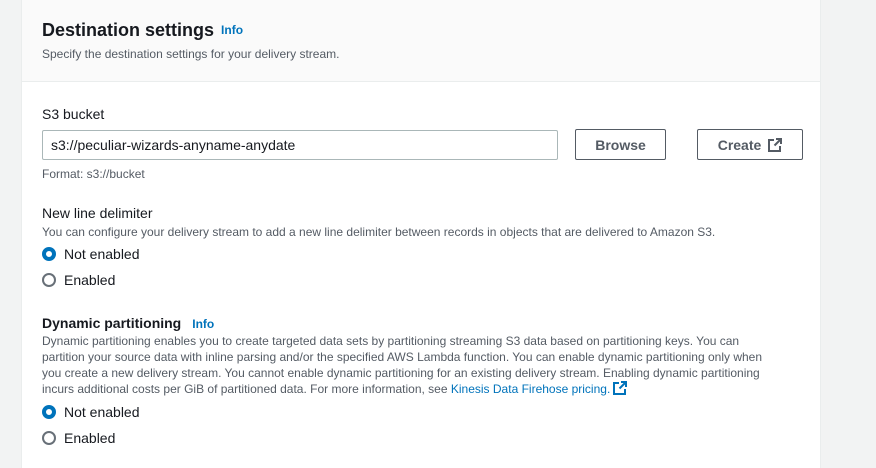 This screenshot has height=468, width=876. I want to click on newline-radio-enabled: Enabled, so click(78, 280).